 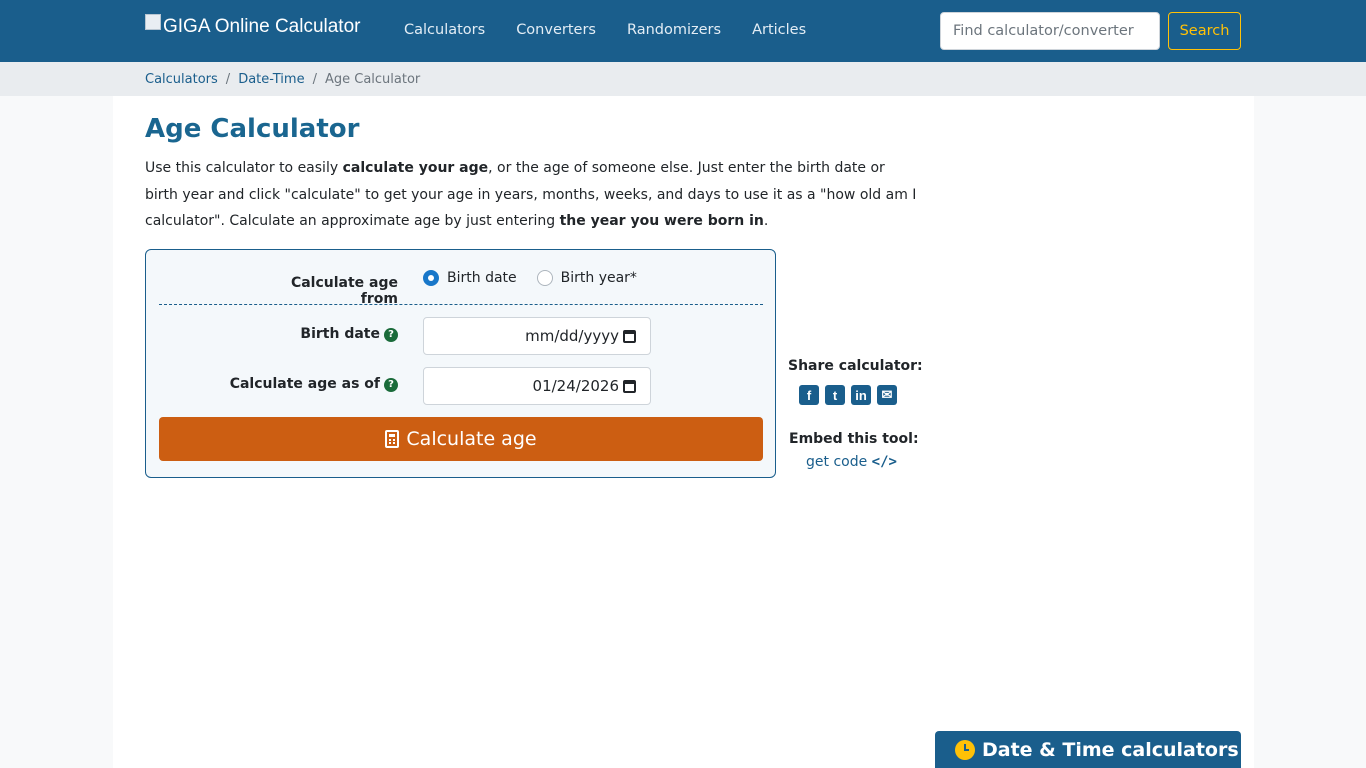 What do you see at coordinates (415, 168) in the screenshot?
I see `intro-bold: calculate your age` at bounding box center [415, 168].